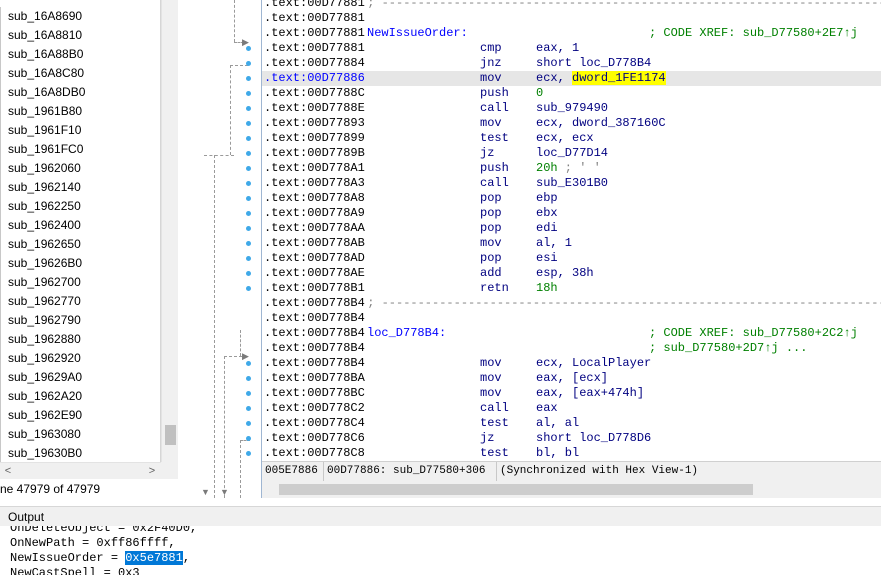 Image resolution: width=881 pixels, height=575 pixels. What do you see at coordinates (557, 453) in the screenshot?
I see `operand: bl, bl` at bounding box center [557, 453].